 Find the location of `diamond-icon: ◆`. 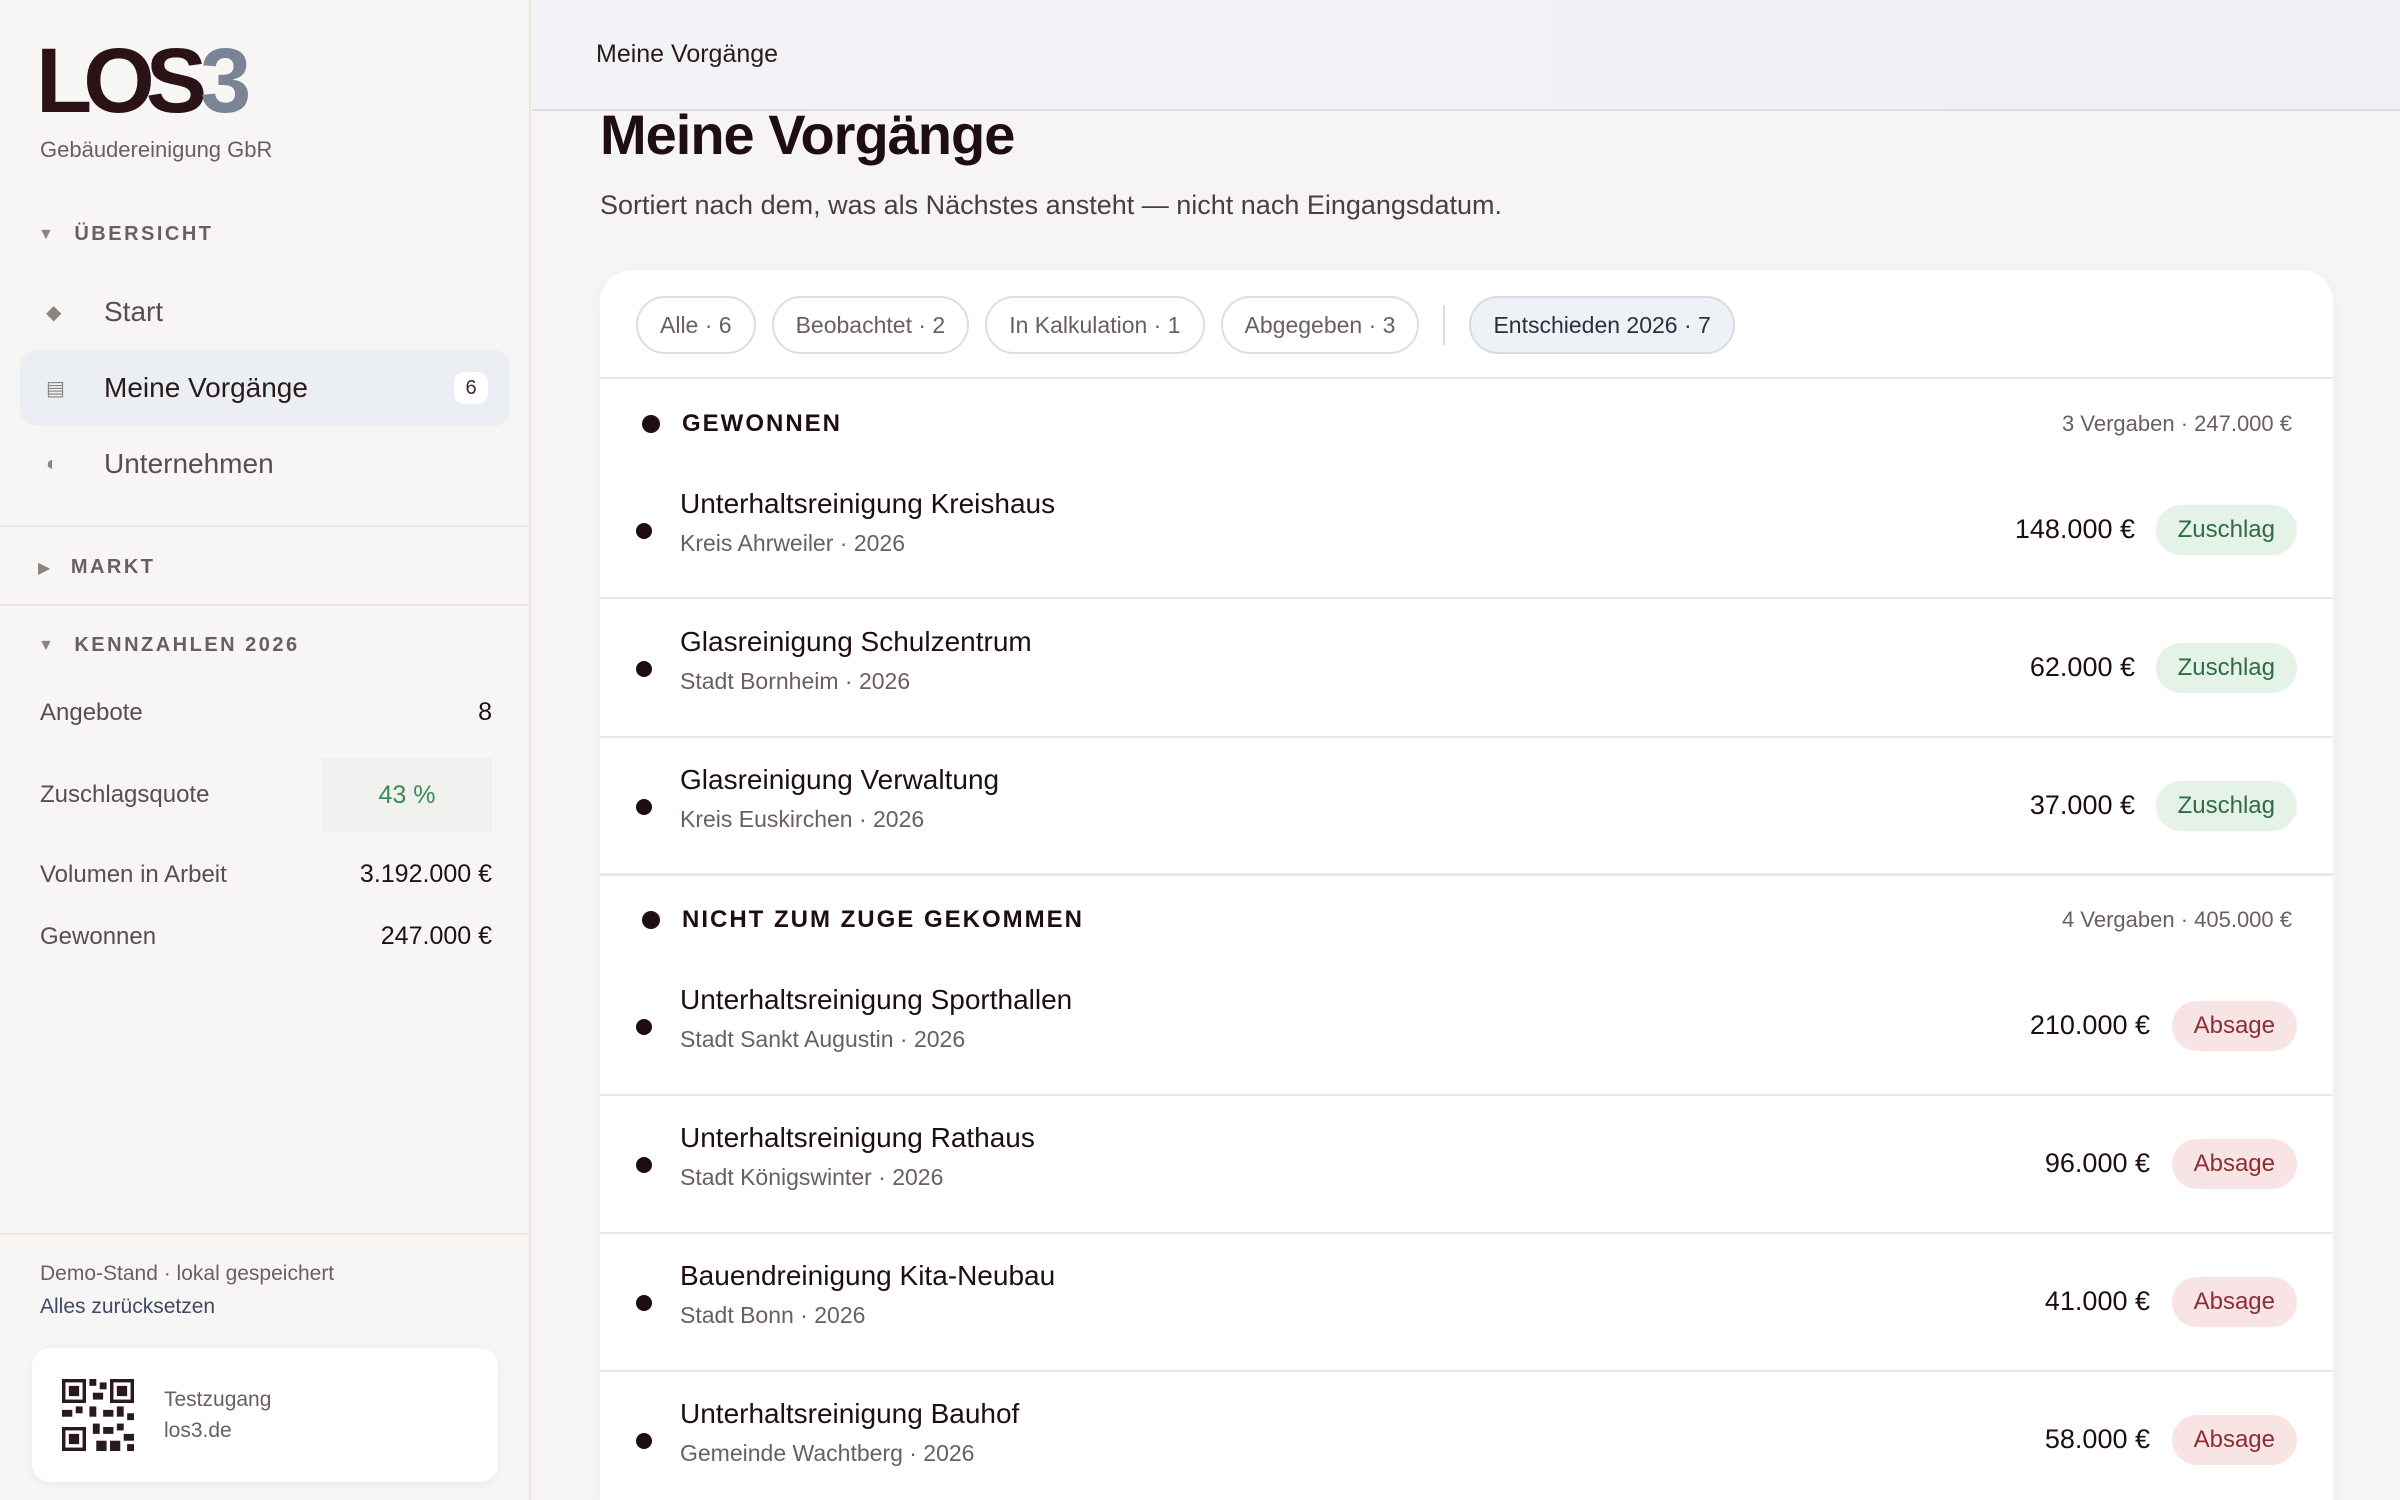

diamond-icon: ◆ is located at coordinates (54, 312).